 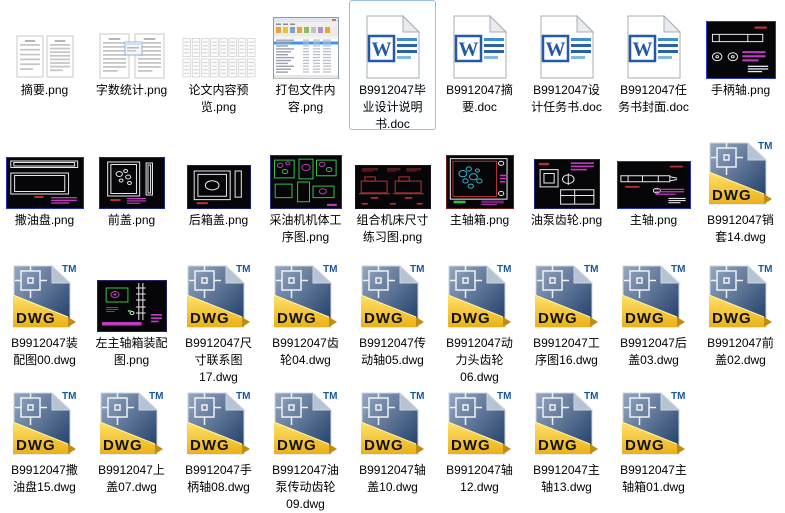 I want to click on file-name: 摘要.png, so click(x=44, y=90).